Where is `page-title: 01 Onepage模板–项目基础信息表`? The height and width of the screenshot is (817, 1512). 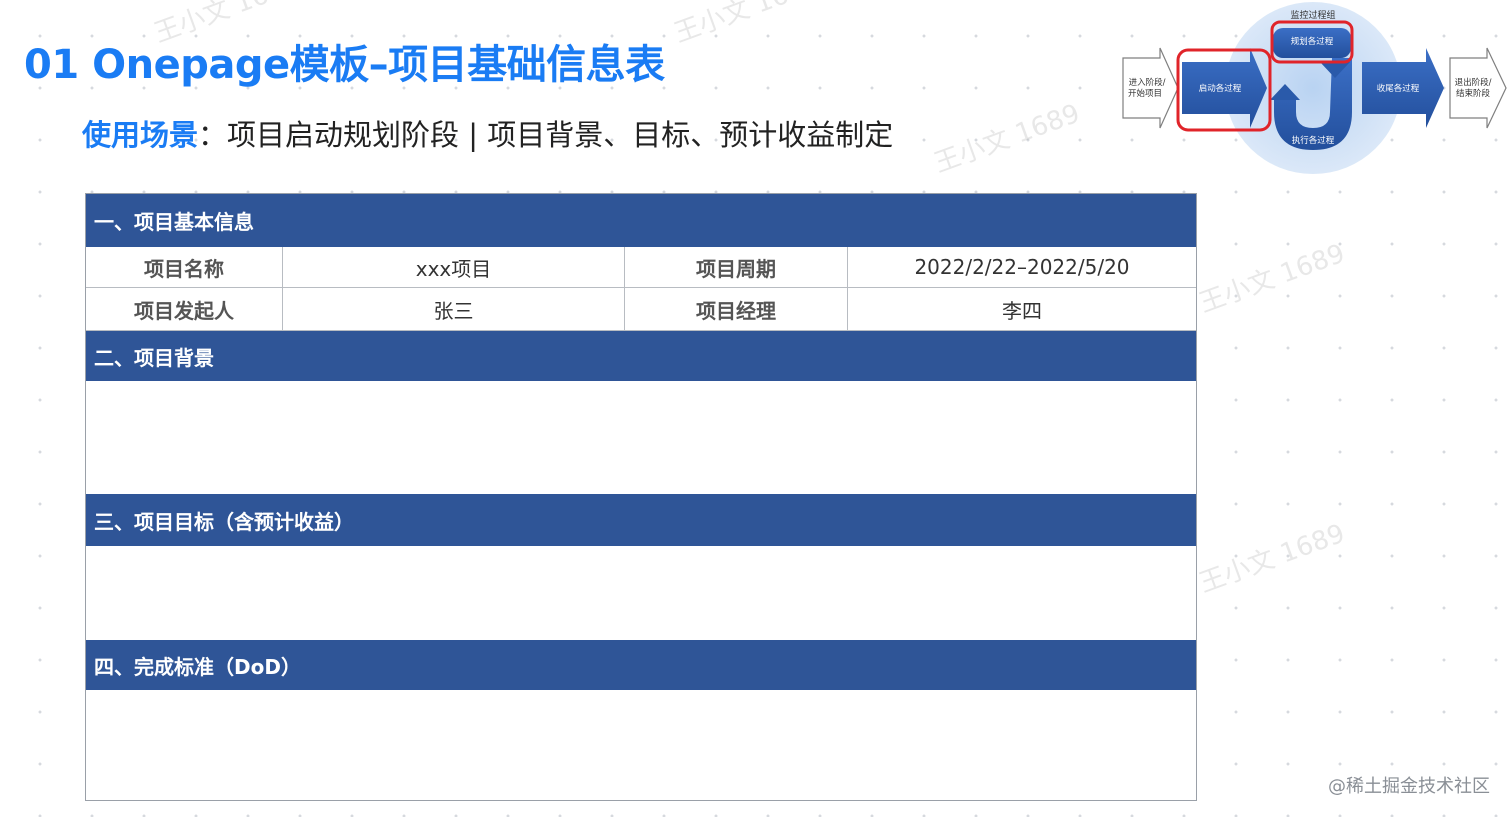 page-title: 01 Onepage模板–项目基础信息表 is located at coordinates (344, 65).